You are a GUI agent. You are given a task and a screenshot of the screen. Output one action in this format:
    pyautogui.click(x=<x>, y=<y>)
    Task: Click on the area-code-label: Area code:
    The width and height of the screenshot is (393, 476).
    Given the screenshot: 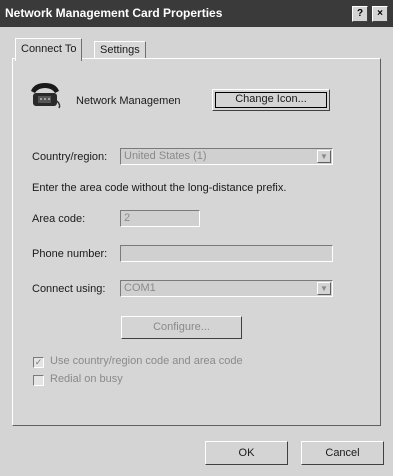 What is the action you would take?
    pyautogui.click(x=59, y=219)
    